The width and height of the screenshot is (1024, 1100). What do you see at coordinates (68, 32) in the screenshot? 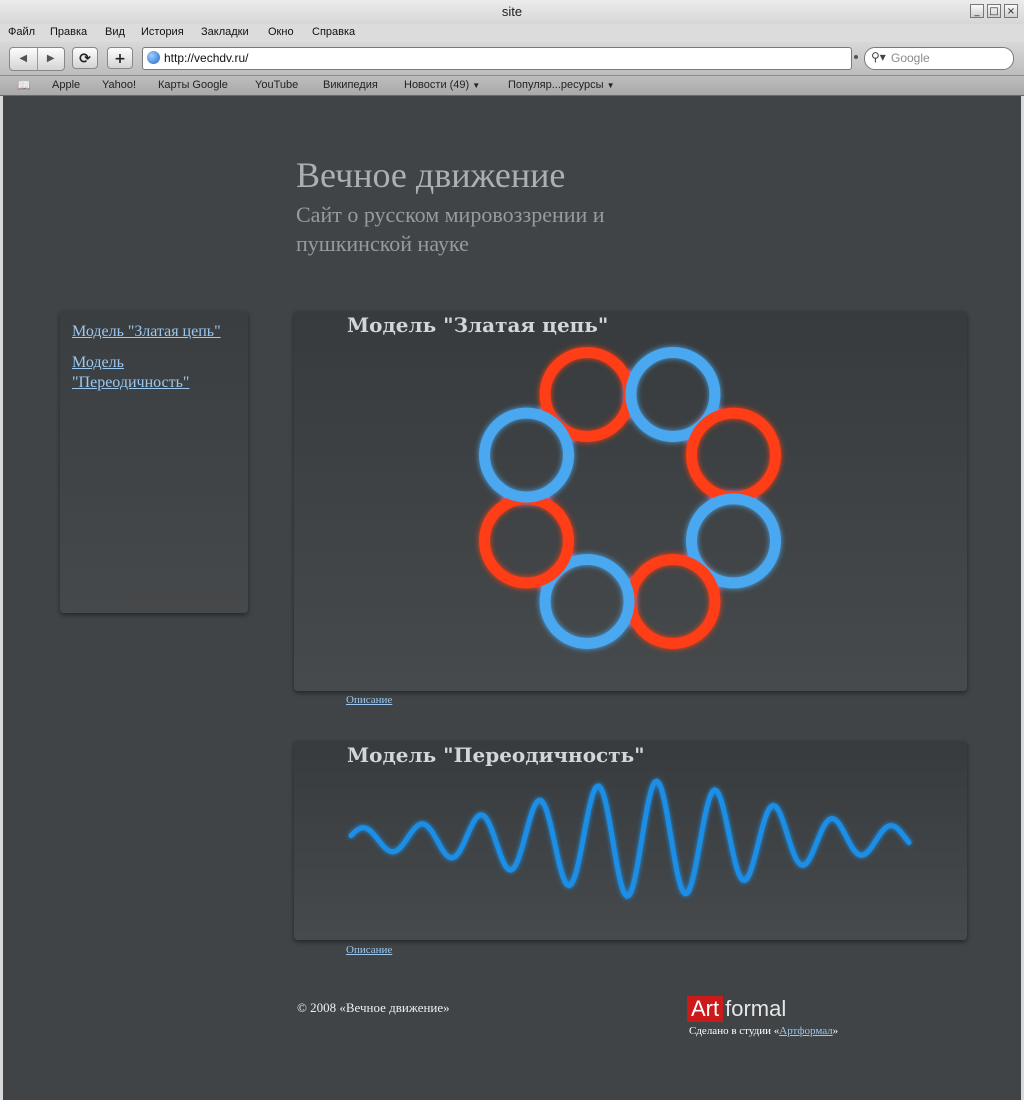
I see `menu-edit: Правка` at bounding box center [68, 32].